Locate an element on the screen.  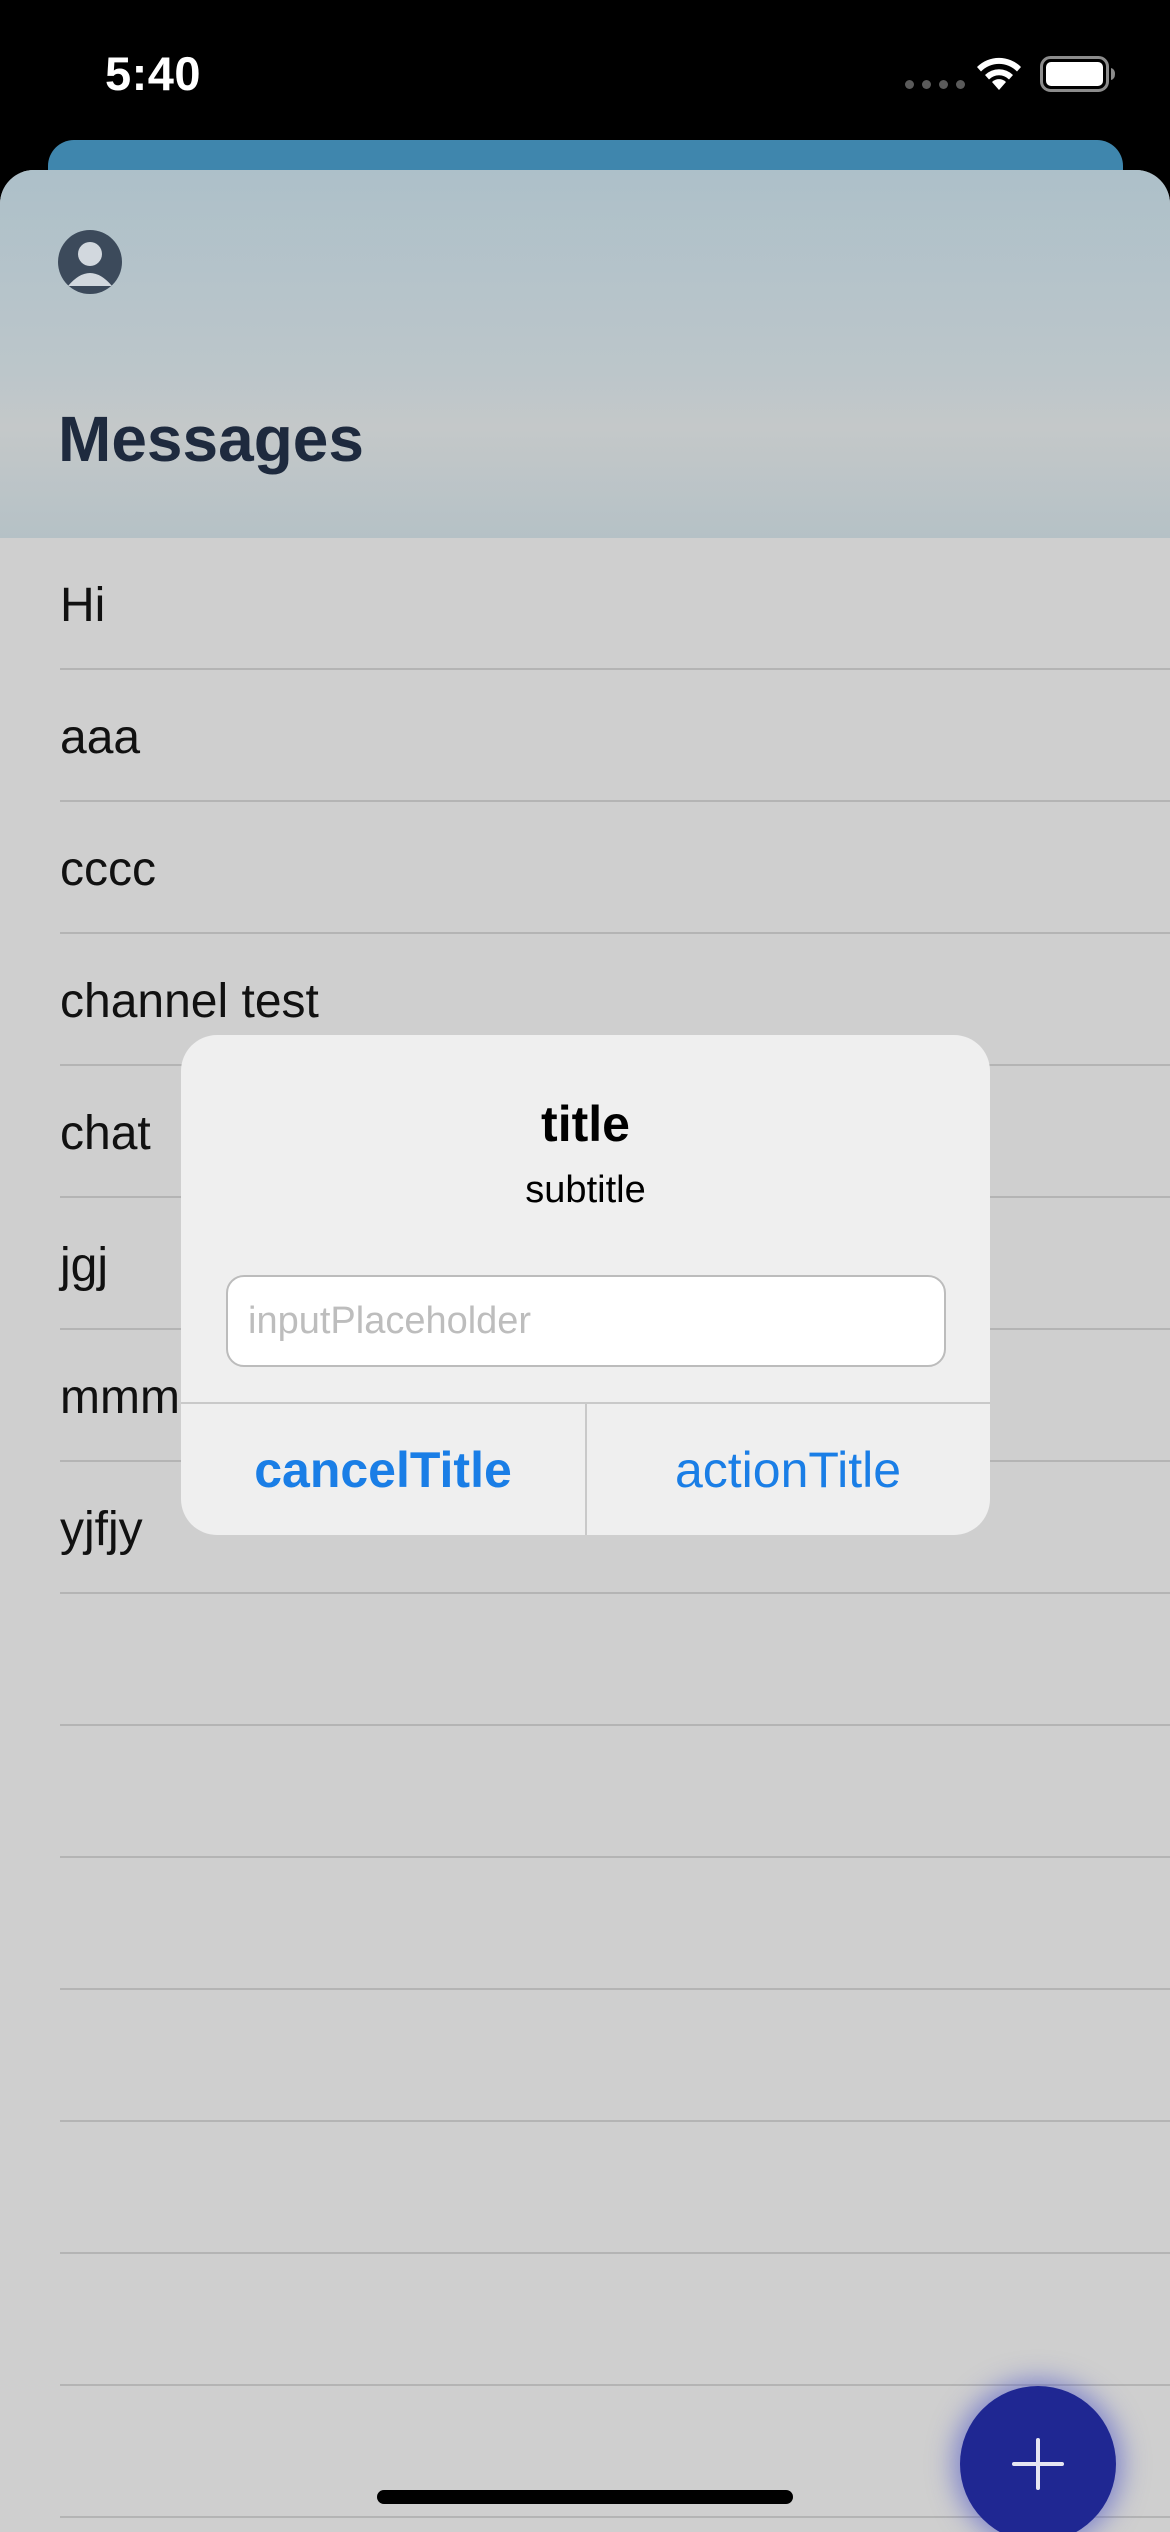
wifi-icon is located at coordinates (999, 73).